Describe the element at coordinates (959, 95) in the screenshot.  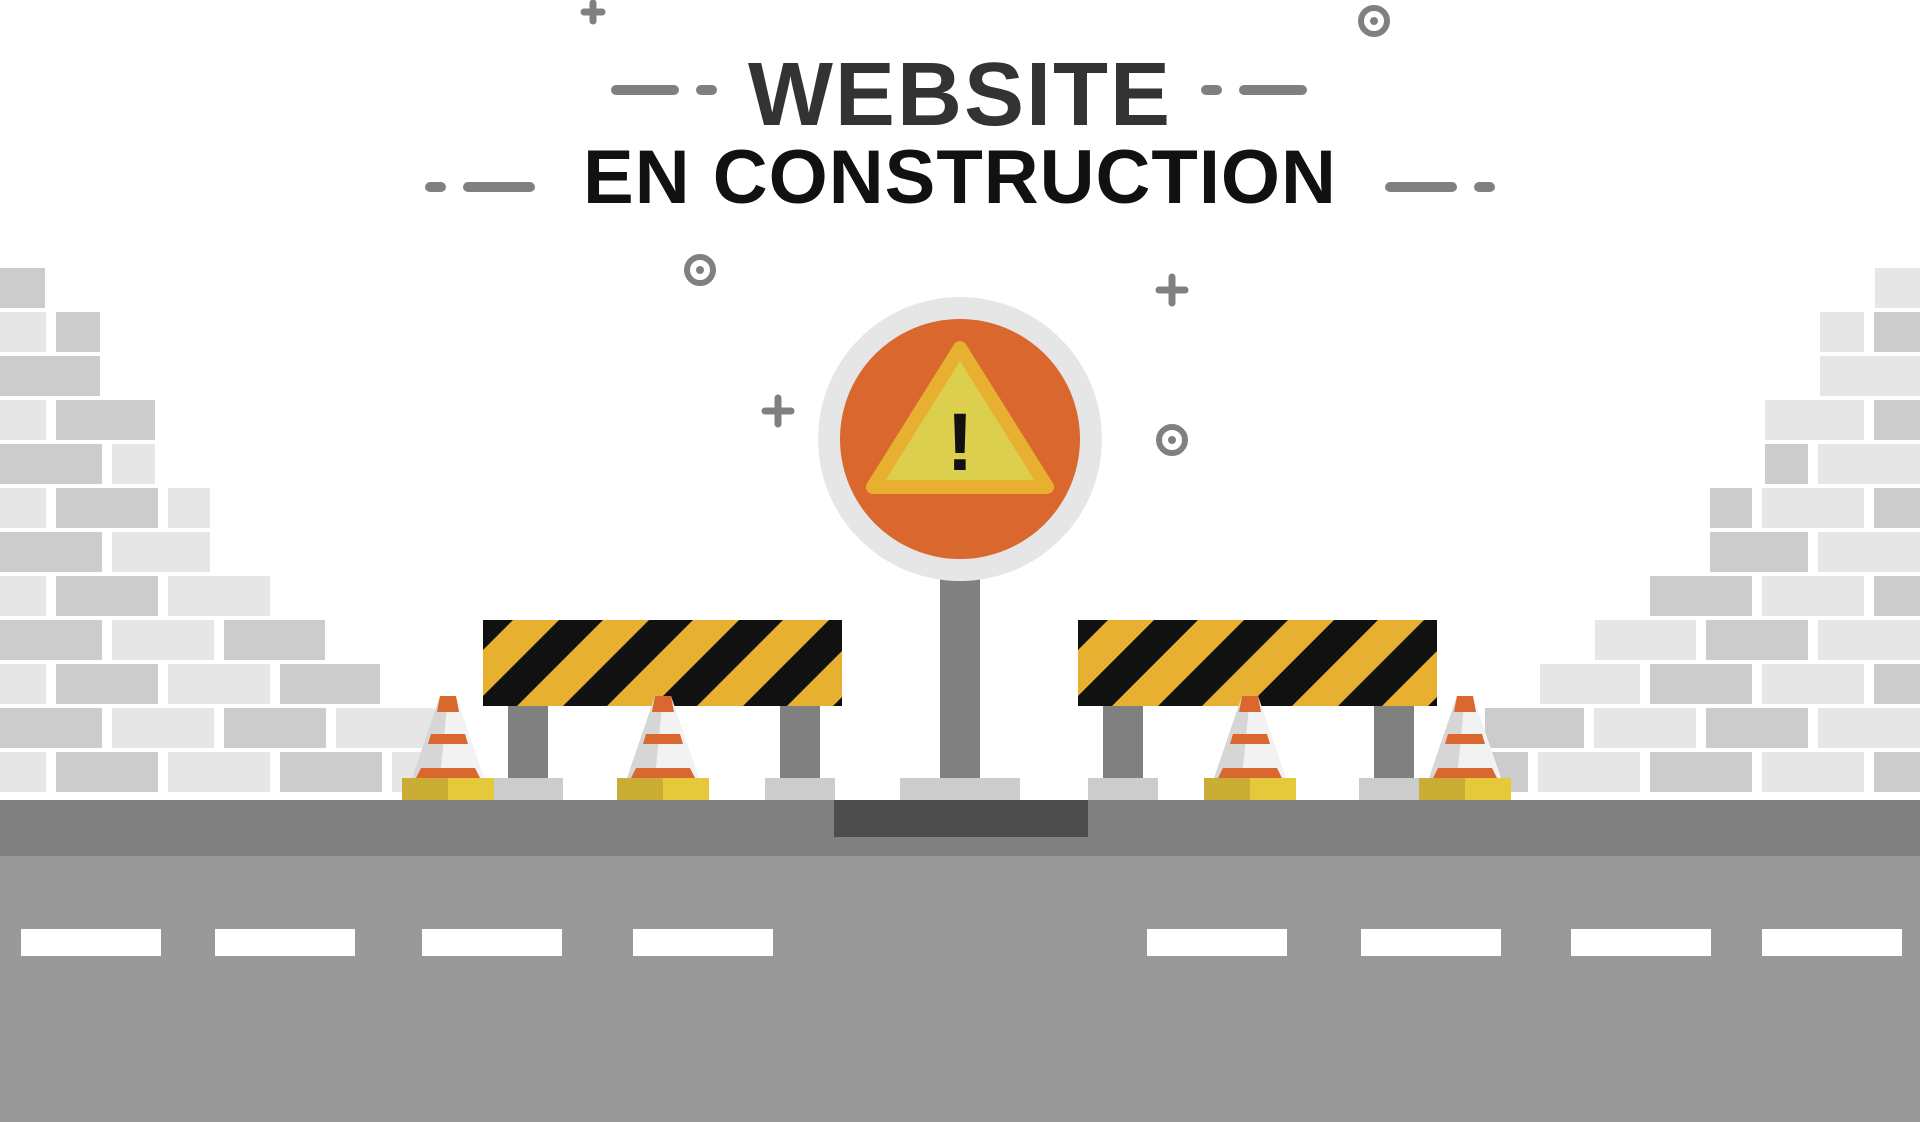
I see `title-website: WEBSITE` at that location.